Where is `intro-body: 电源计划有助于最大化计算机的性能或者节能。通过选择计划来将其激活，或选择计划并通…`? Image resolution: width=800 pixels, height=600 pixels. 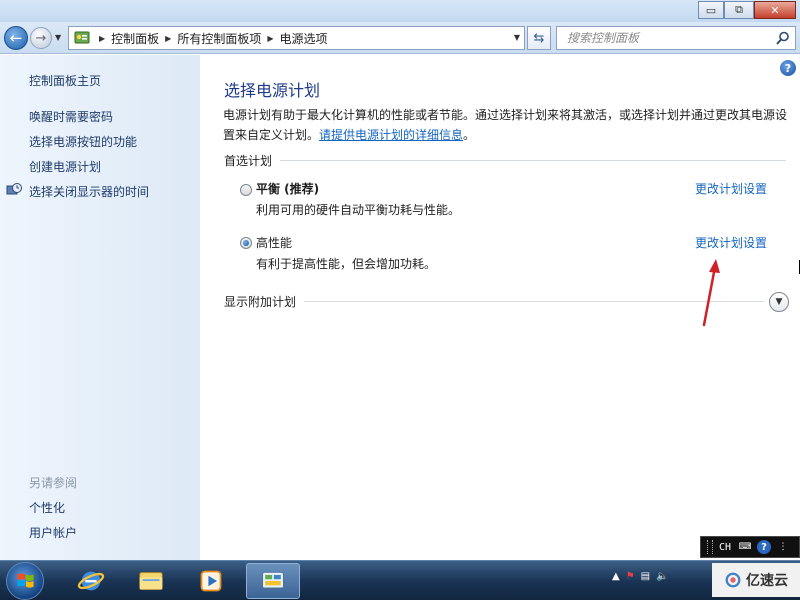
intro-body: 电源计划有助于最大化计算机的性能或者节能。通过选择计划来将其激活，或选择计划并通… is located at coordinates (505, 125).